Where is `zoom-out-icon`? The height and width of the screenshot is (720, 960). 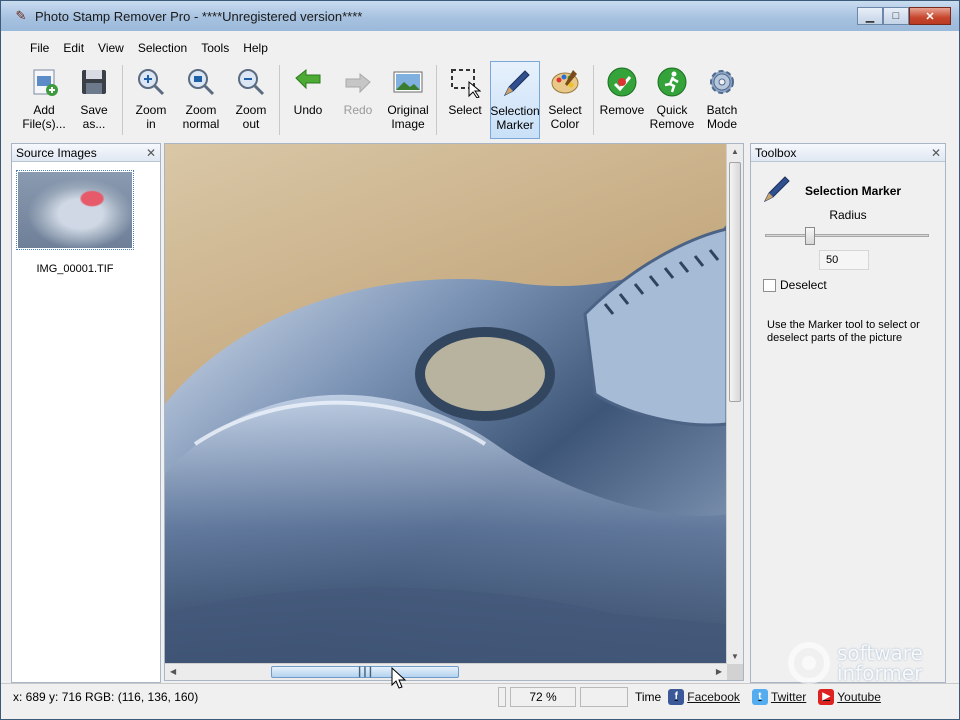 zoom-out-icon is located at coordinates (251, 82).